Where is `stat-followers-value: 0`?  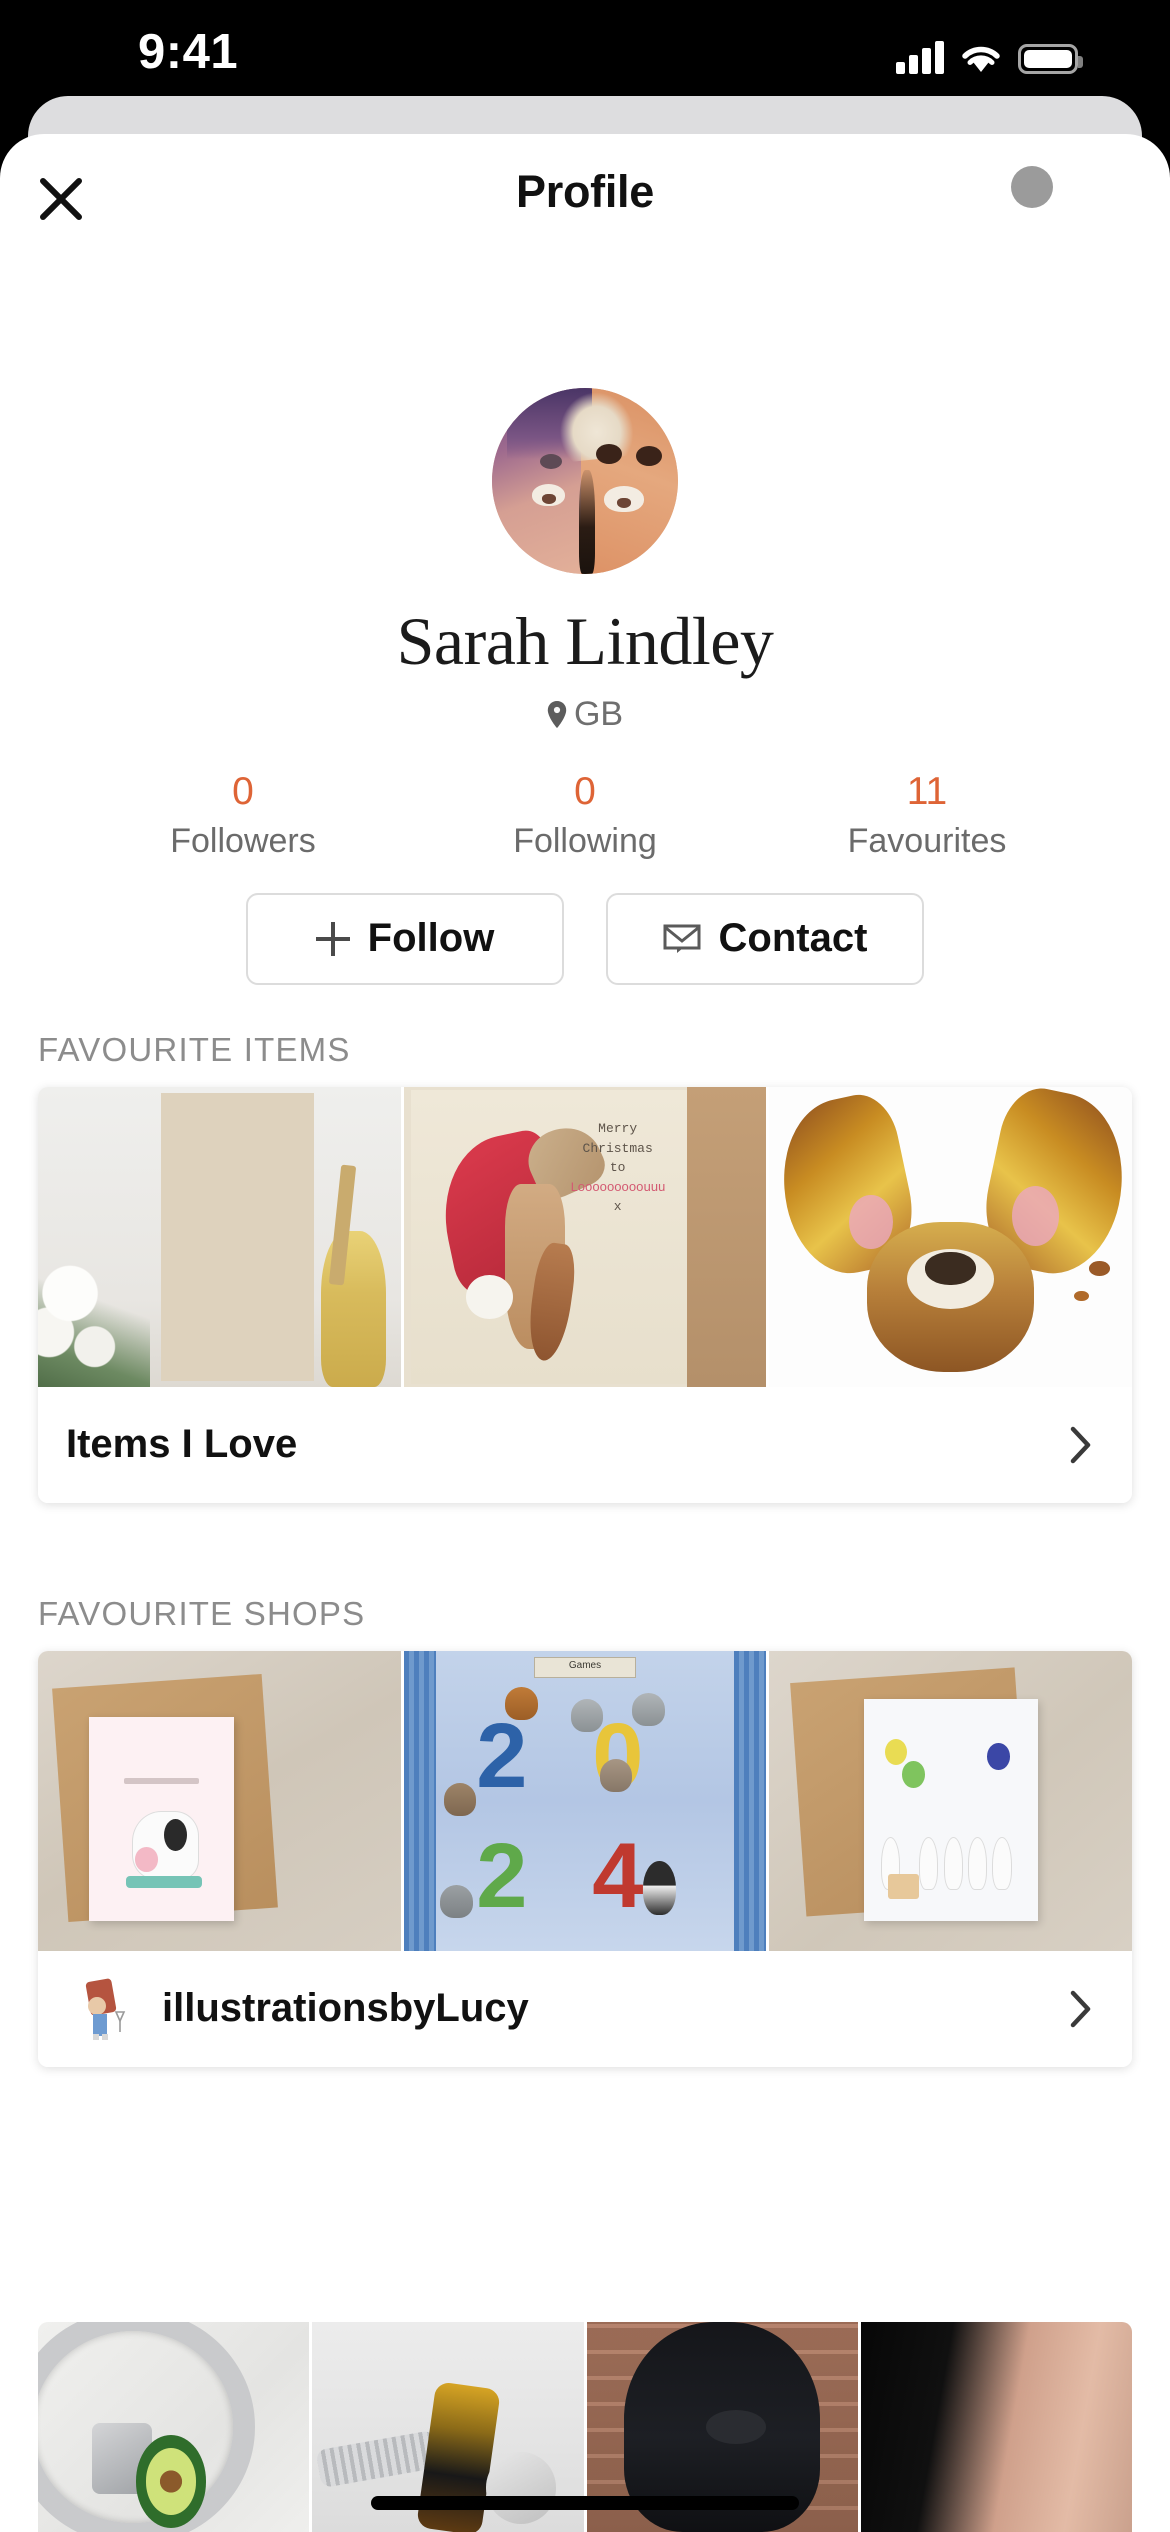
stat-followers-value: 0 is located at coordinates (243, 791).